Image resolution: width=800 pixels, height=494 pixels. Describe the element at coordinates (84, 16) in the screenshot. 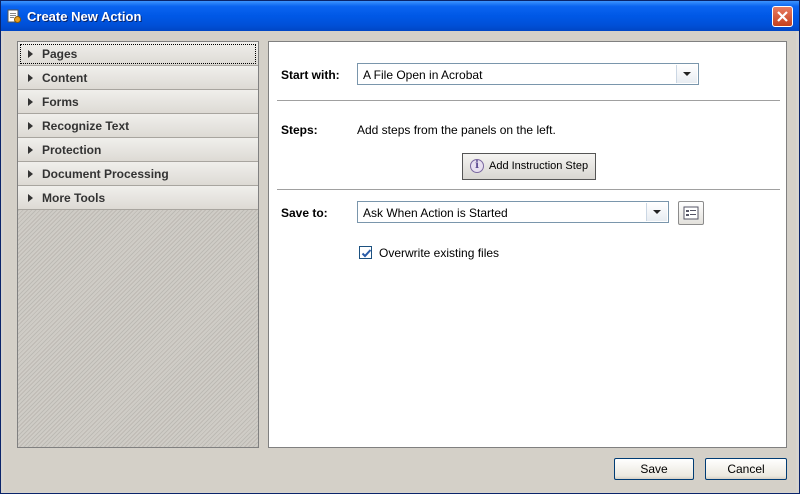

I see `window-title: Create New Action` at that location.